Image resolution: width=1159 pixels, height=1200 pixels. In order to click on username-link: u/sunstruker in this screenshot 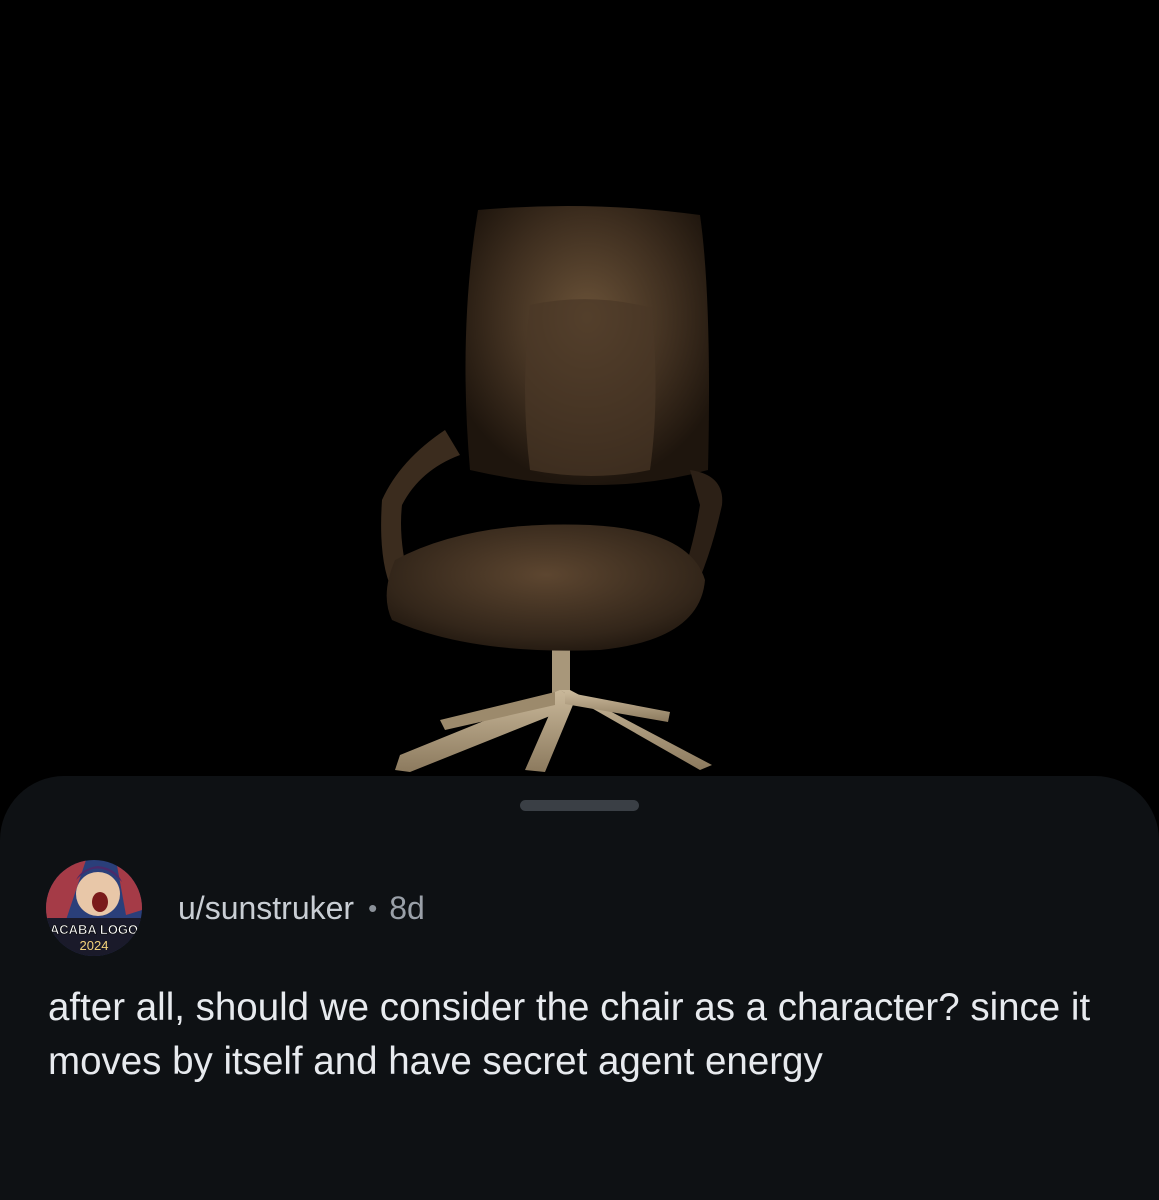, I will do `click(266, 908)`.